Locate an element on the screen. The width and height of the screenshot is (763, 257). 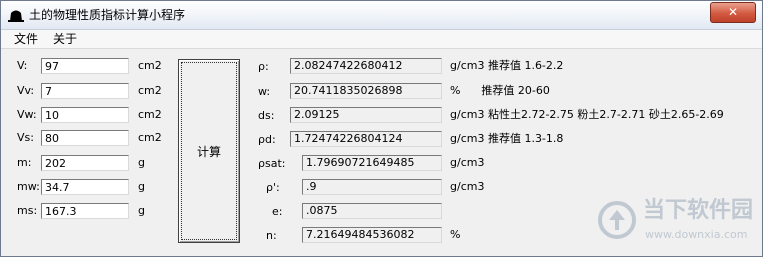
watermark-brand: 当下软件园 is located at coordinates (698, 210).